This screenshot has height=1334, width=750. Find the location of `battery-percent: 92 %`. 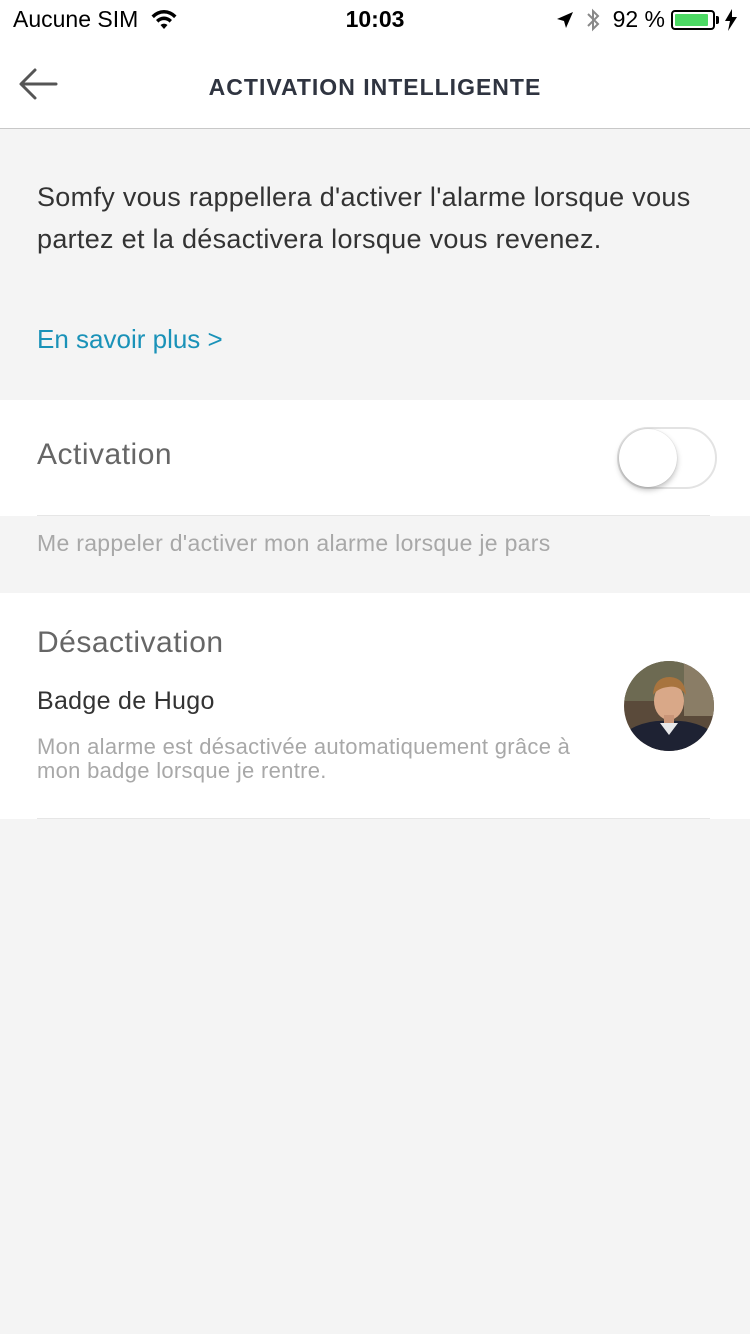

battery-percent: 92 % is located at coordinates (638, 19).